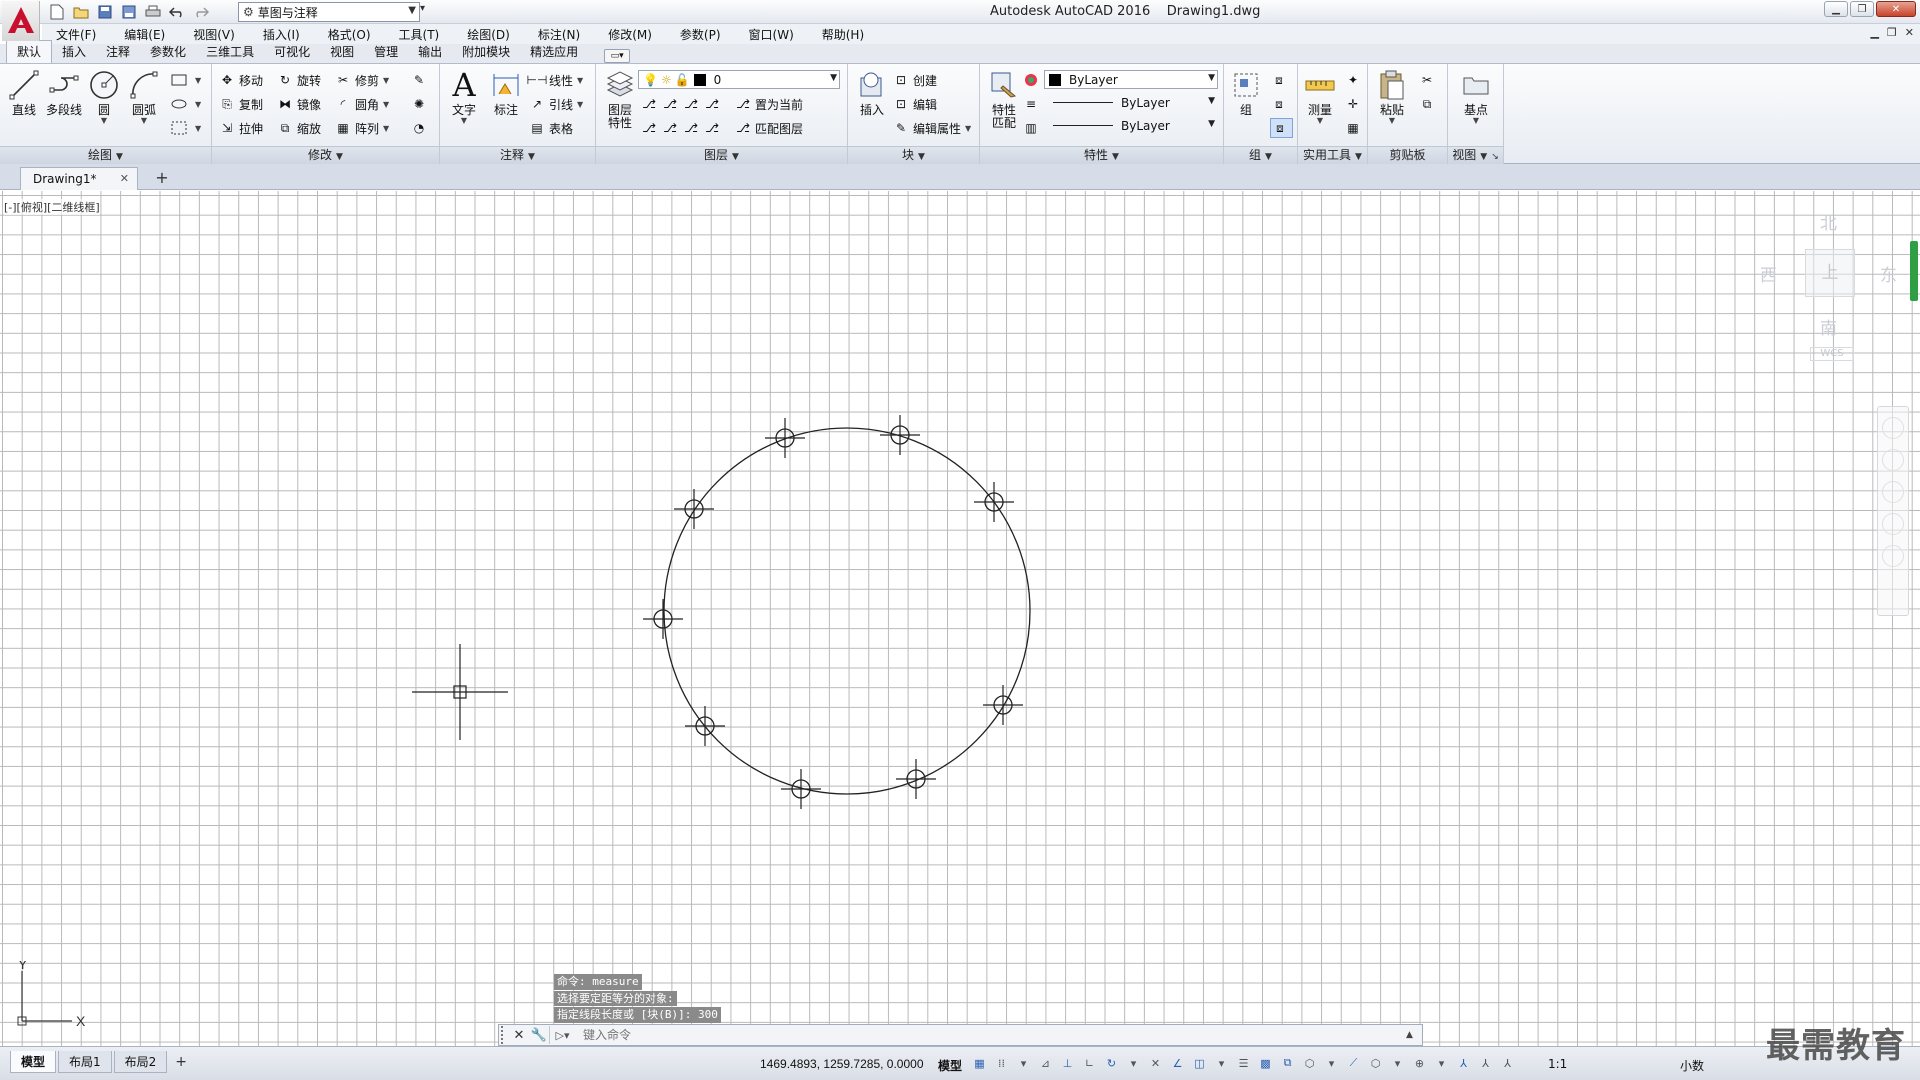 Image resolution: width=1920 pixels, height=1080 pixels. Describe the element at coordinates (29, 51) in the screenshot. I see `tab-home: 默认` at that location.